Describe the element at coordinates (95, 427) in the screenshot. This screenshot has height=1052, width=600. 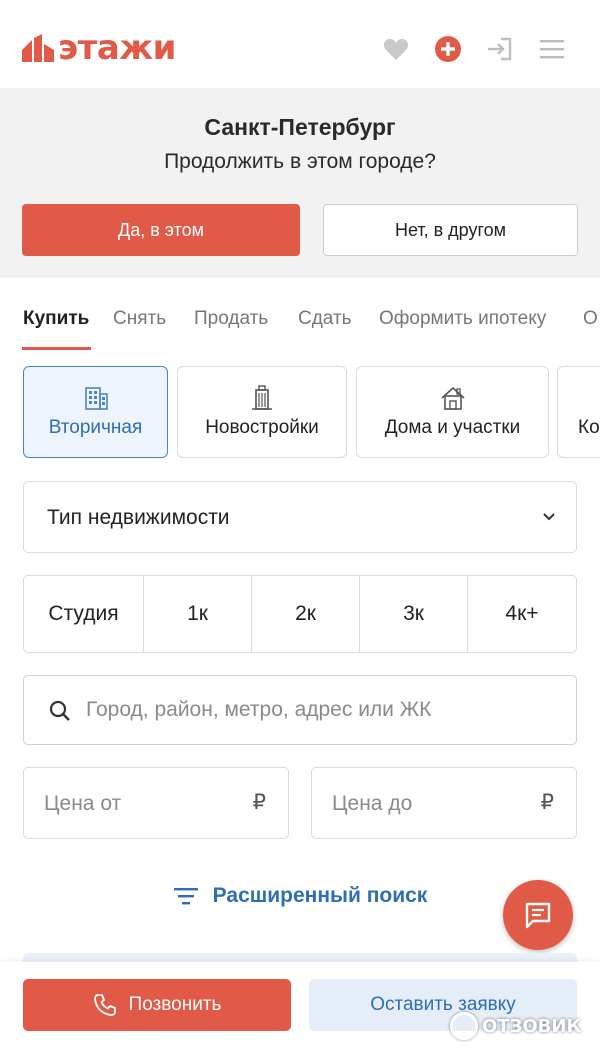
I see `category-label: Вторичная` at that location.